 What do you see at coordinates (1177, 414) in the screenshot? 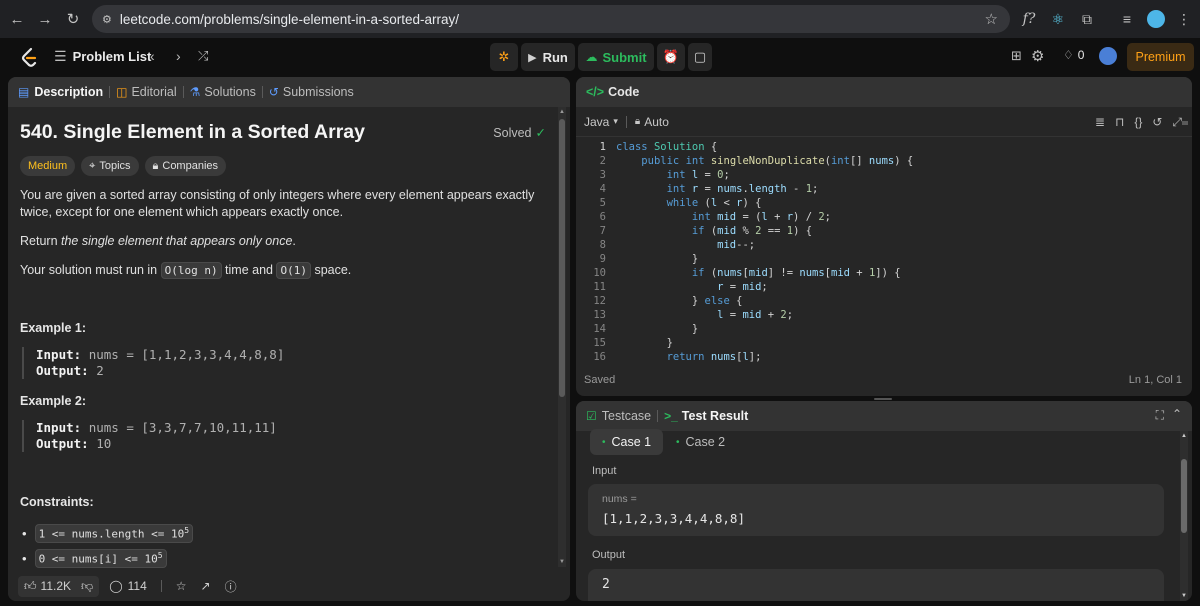
I see `collapse-icon: ⌃` at bounding box center [1177, 414].